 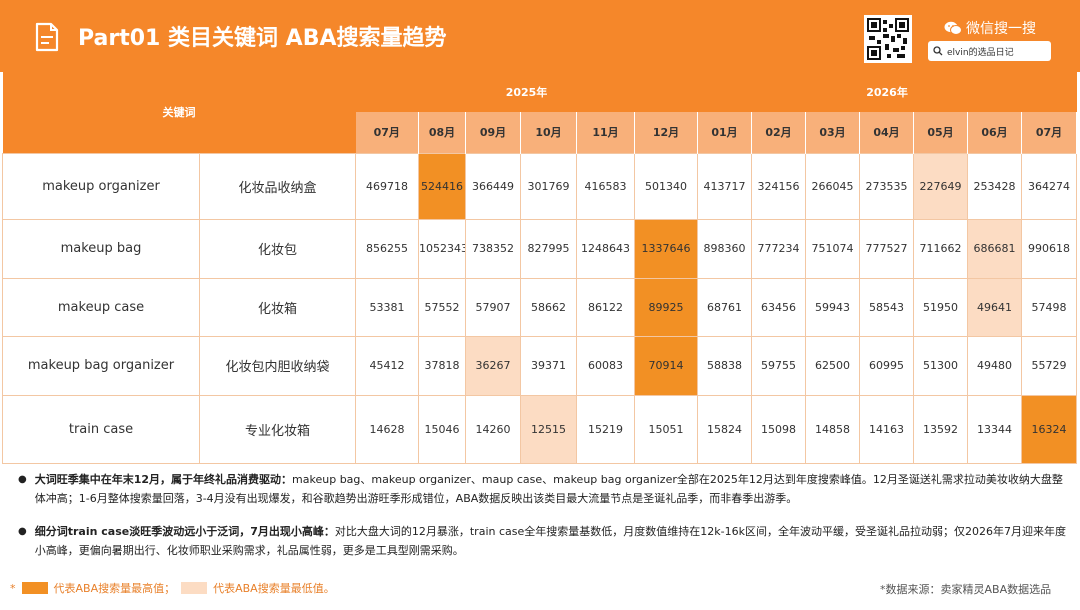 I want to click on search-volume-cell: 524416, so click(x=442, y=186).